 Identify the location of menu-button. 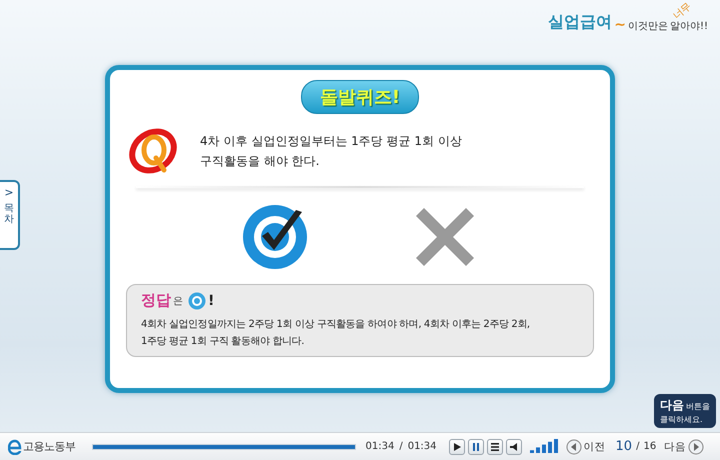
(494, 446).